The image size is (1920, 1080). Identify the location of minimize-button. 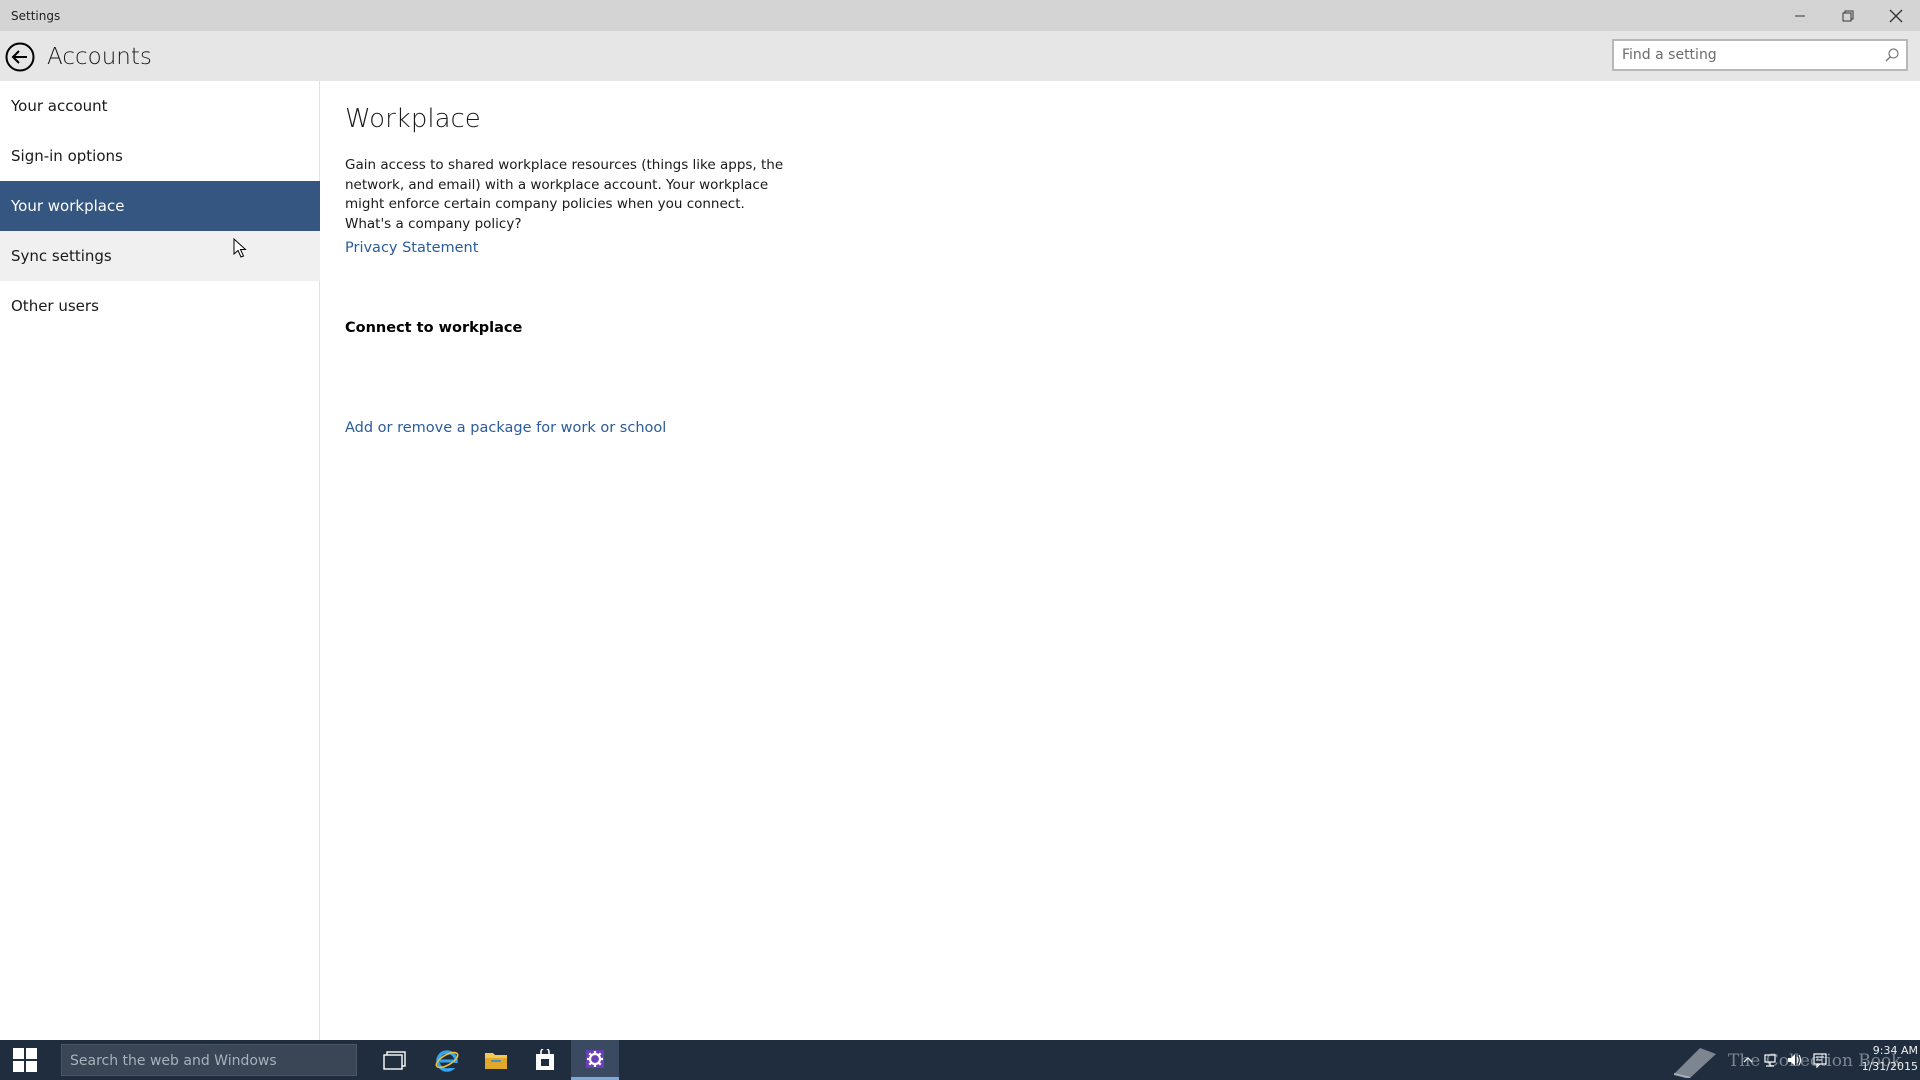
(1800, 15).